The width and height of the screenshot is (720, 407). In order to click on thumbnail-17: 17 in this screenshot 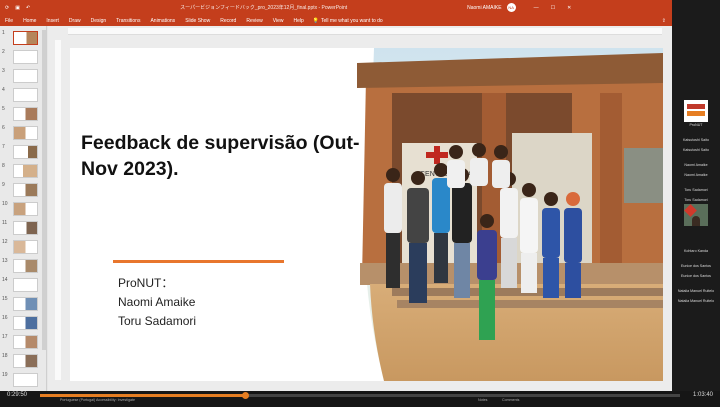, I will do `click(20, 343)`.